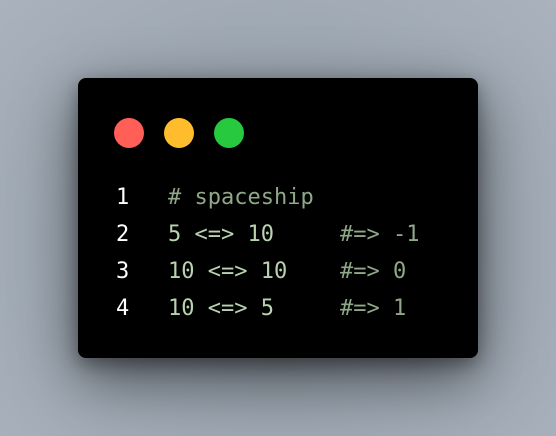 The height and width of the screenshot is (436, 556). Describe the element at coordinates (123, 234) in the screenshot. I see `line-number: 2` at that location.